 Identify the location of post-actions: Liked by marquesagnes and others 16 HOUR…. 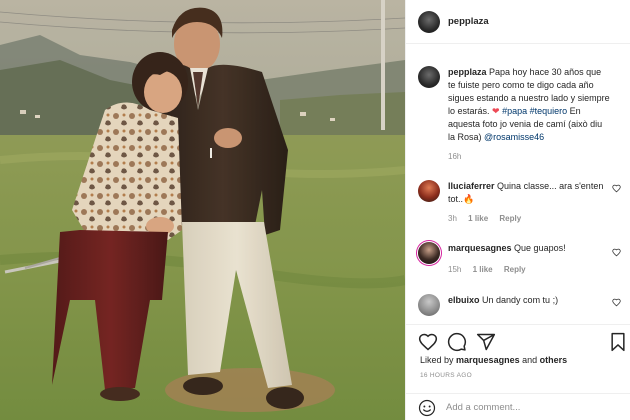
(518, 372).